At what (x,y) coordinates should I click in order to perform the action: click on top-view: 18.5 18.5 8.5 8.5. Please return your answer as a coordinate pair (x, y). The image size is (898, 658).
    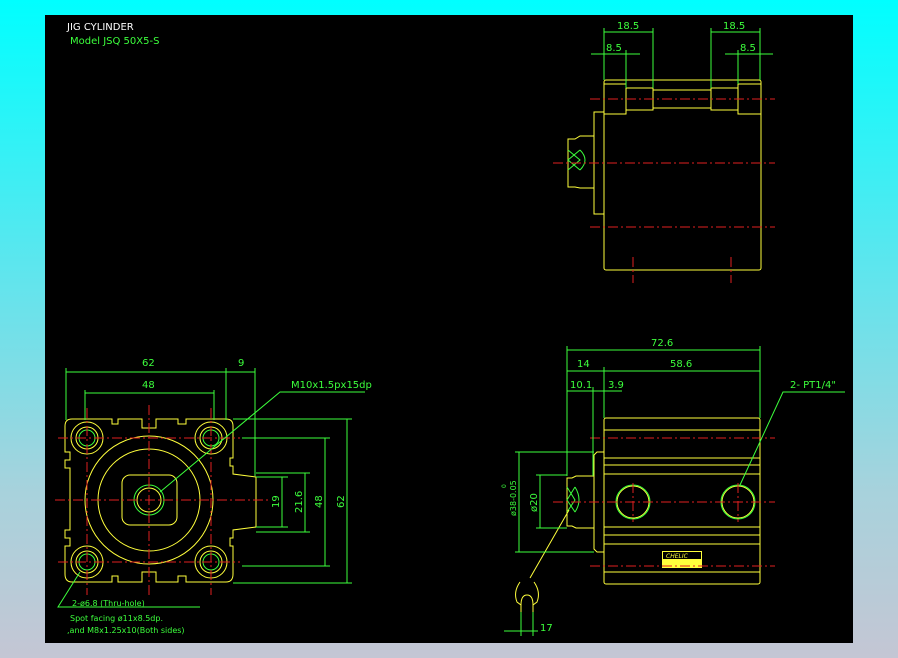
    Looking at the image, I should click on (664, 152).